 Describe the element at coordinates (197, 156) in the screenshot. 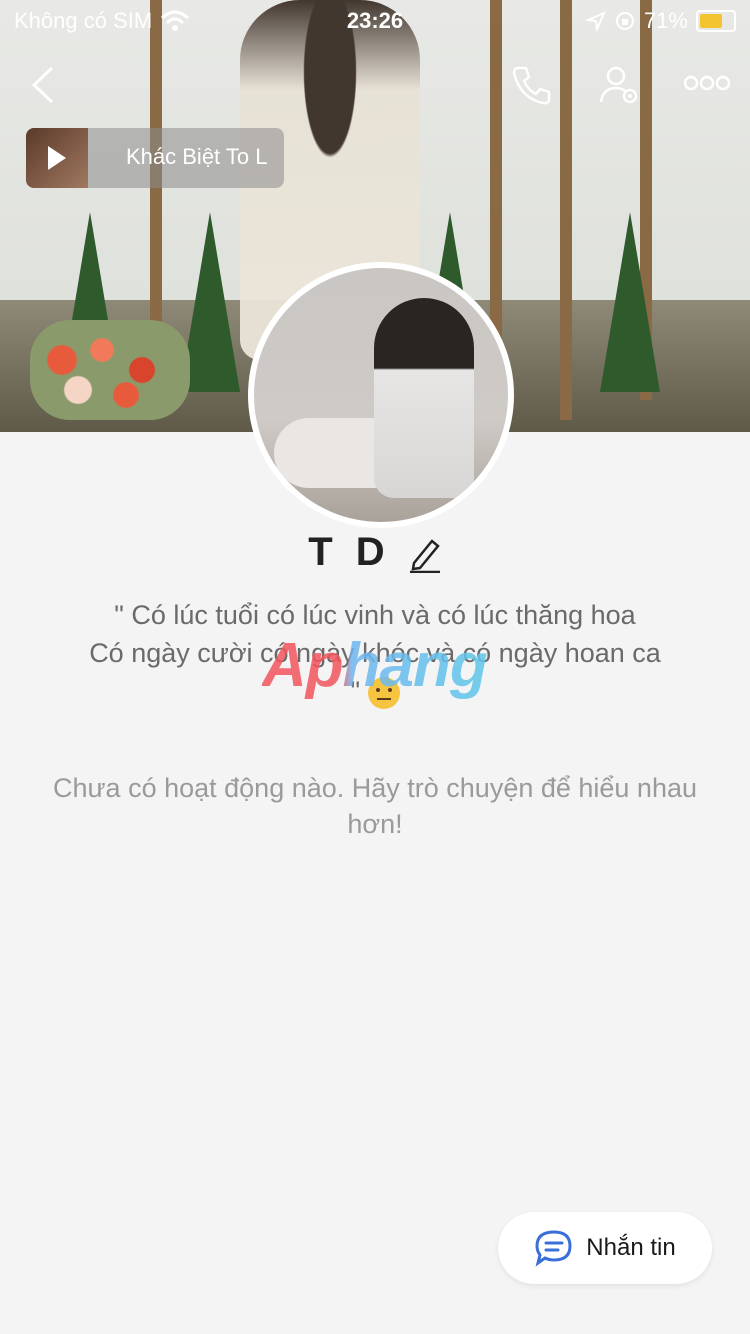

I see `music-title: Khác Biệt To L` at that location.